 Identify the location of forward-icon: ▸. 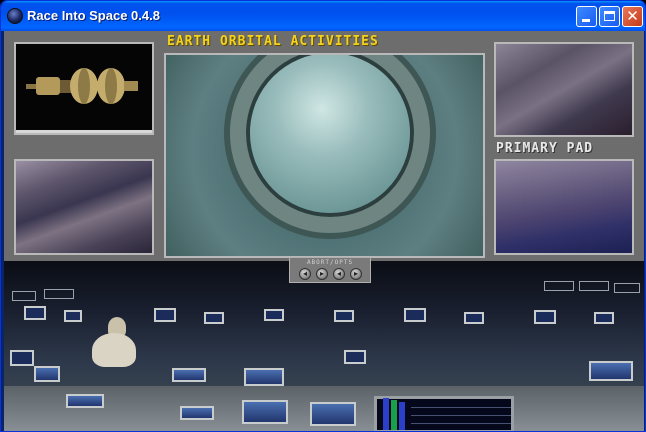
(355, 273).